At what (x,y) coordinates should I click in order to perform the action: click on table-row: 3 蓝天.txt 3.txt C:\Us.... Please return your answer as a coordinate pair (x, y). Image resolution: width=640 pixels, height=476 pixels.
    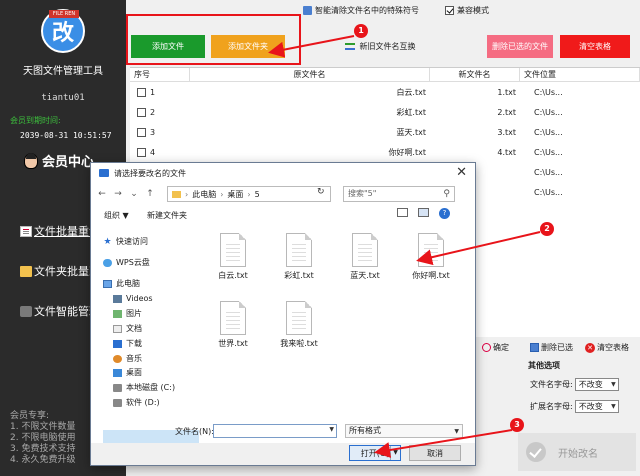
    Looking at the image, I should click on (385, 132).